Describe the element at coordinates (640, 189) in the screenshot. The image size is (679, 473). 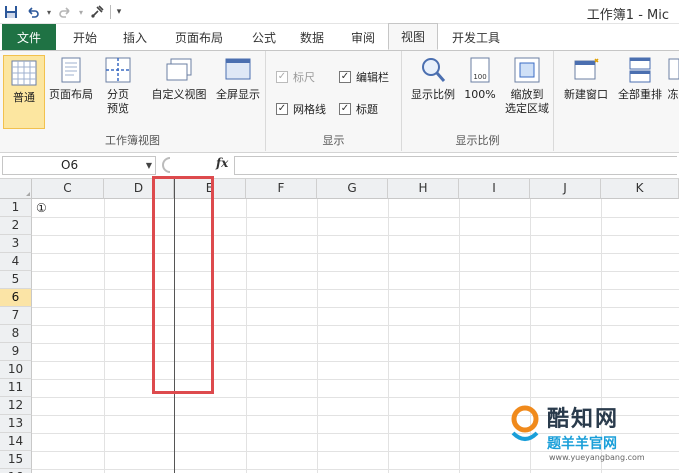
I see `column-header-k: K` at that location.